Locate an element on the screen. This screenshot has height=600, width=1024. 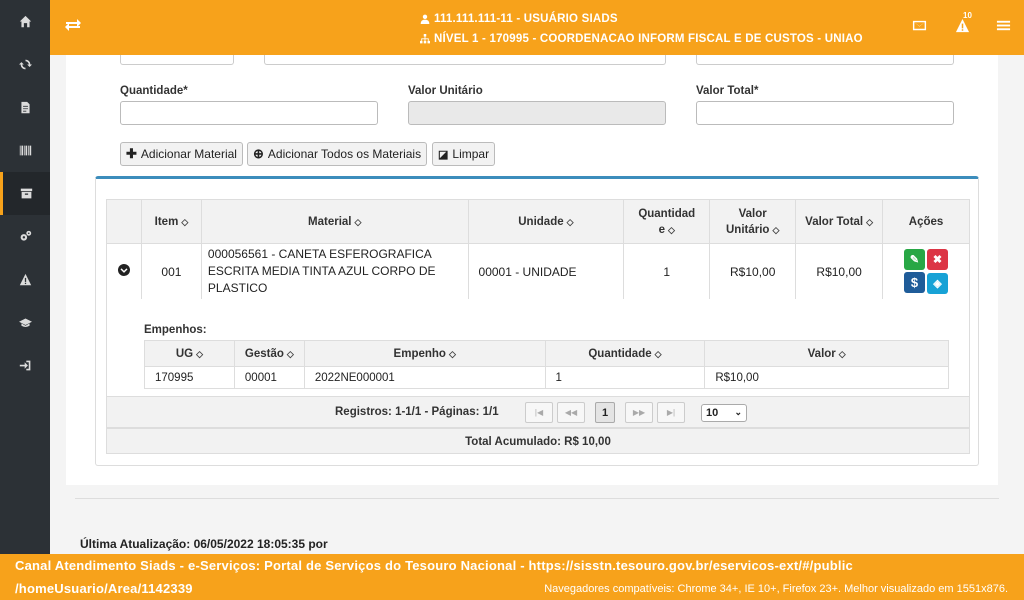
sidebar-item-refresh is located at coordinates (25, 64).